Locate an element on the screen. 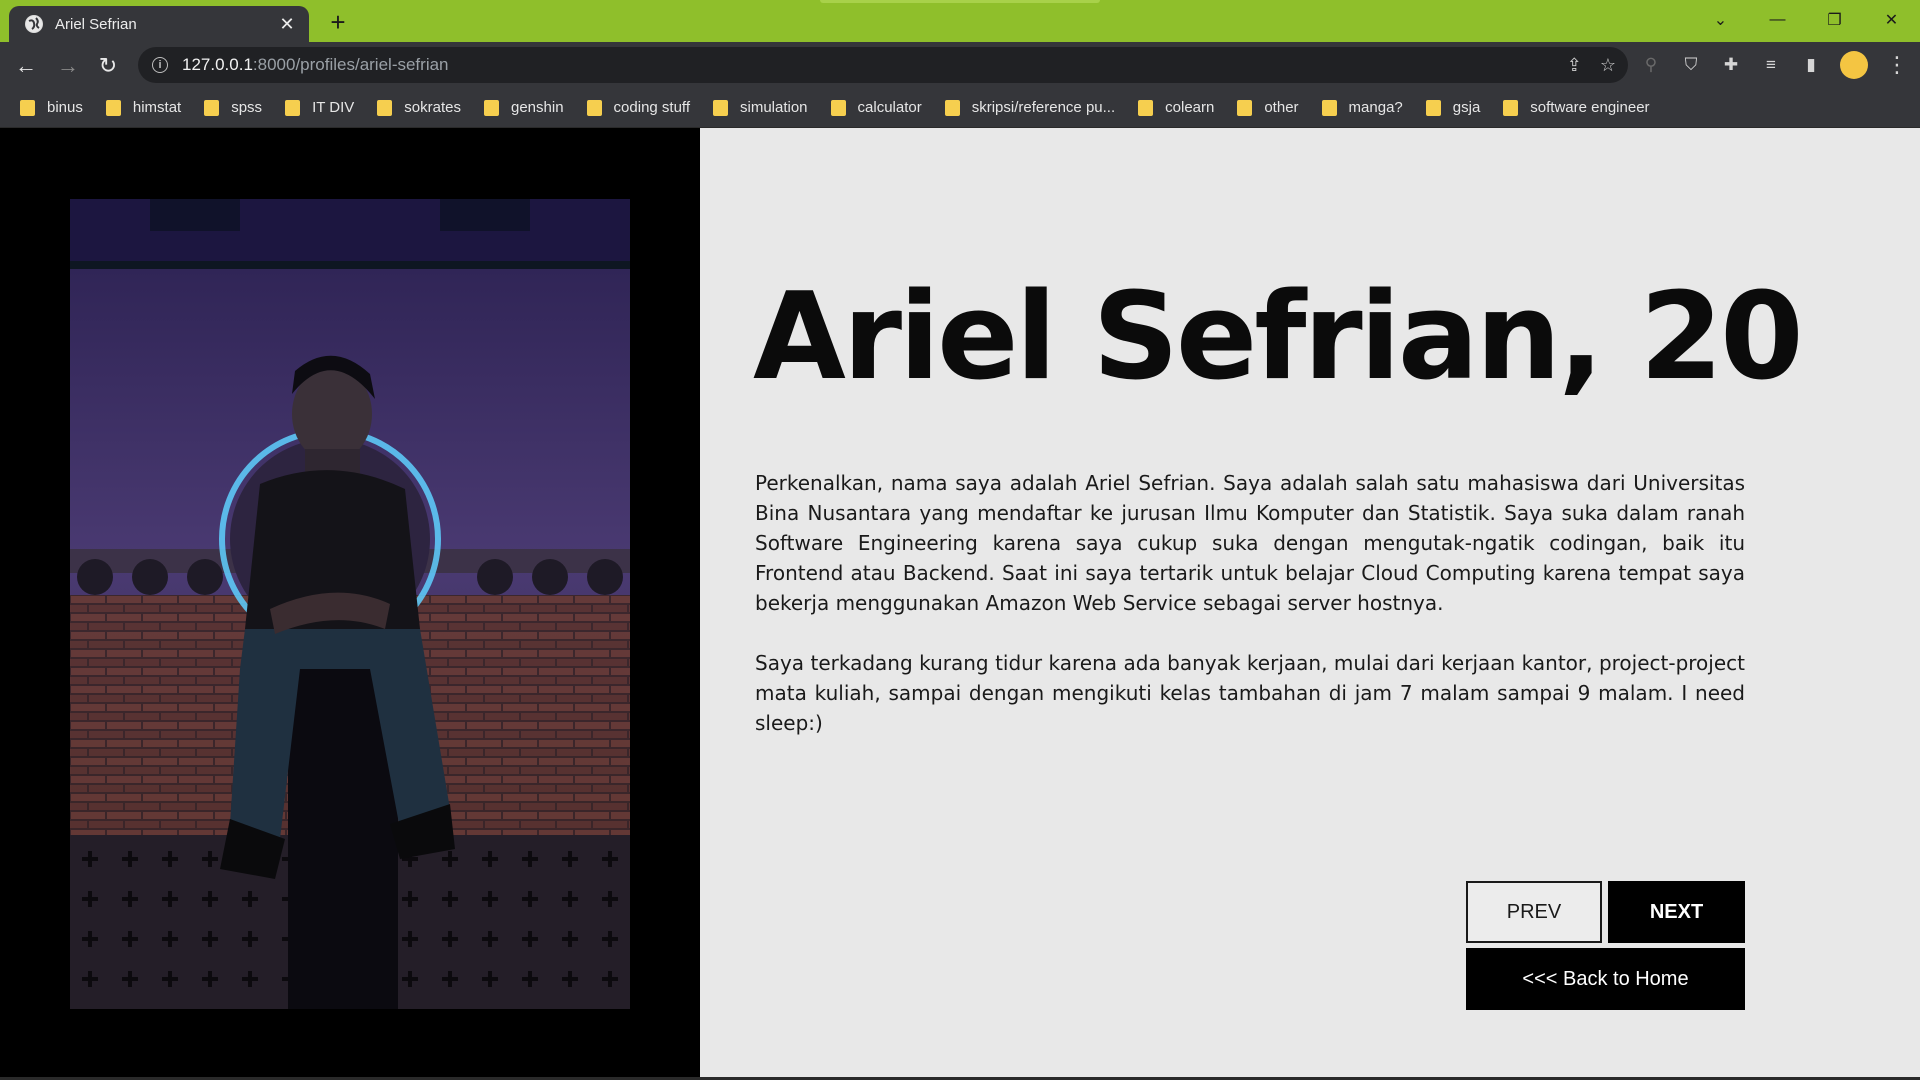  bookmark-item: coding stuff is located at coordinates (638, 107).